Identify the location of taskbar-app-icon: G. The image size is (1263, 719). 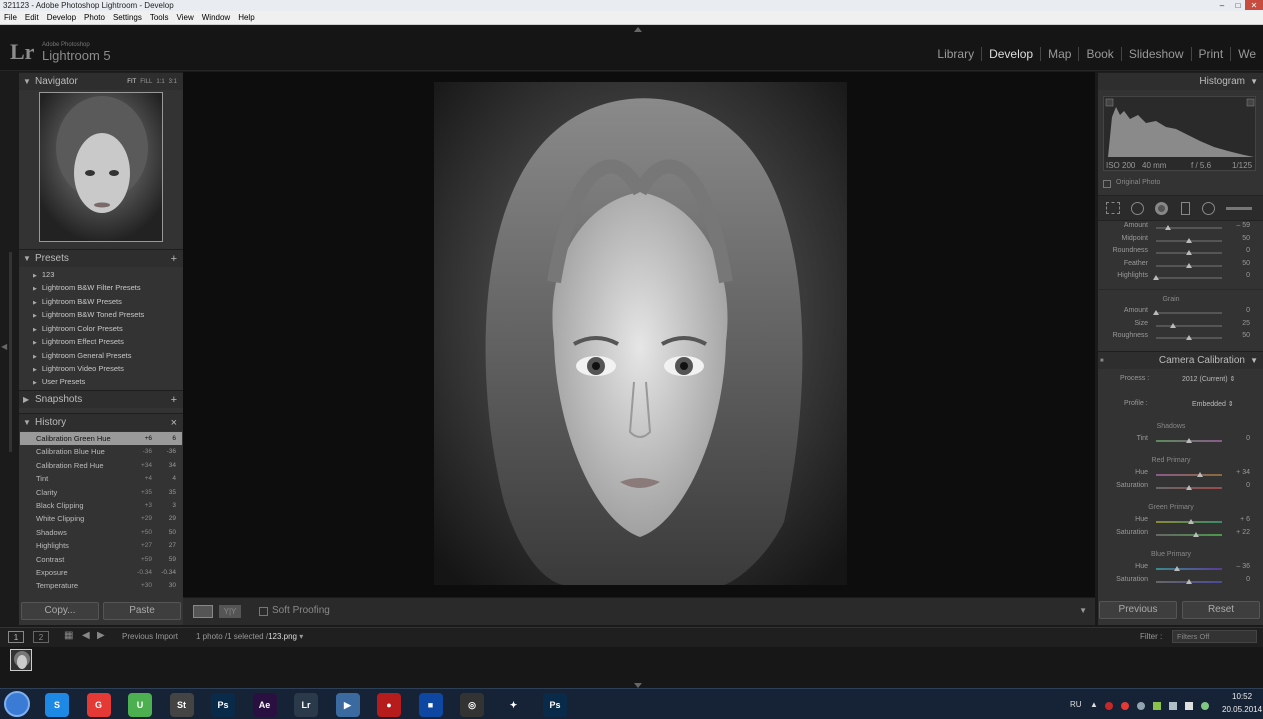
(98, 705).